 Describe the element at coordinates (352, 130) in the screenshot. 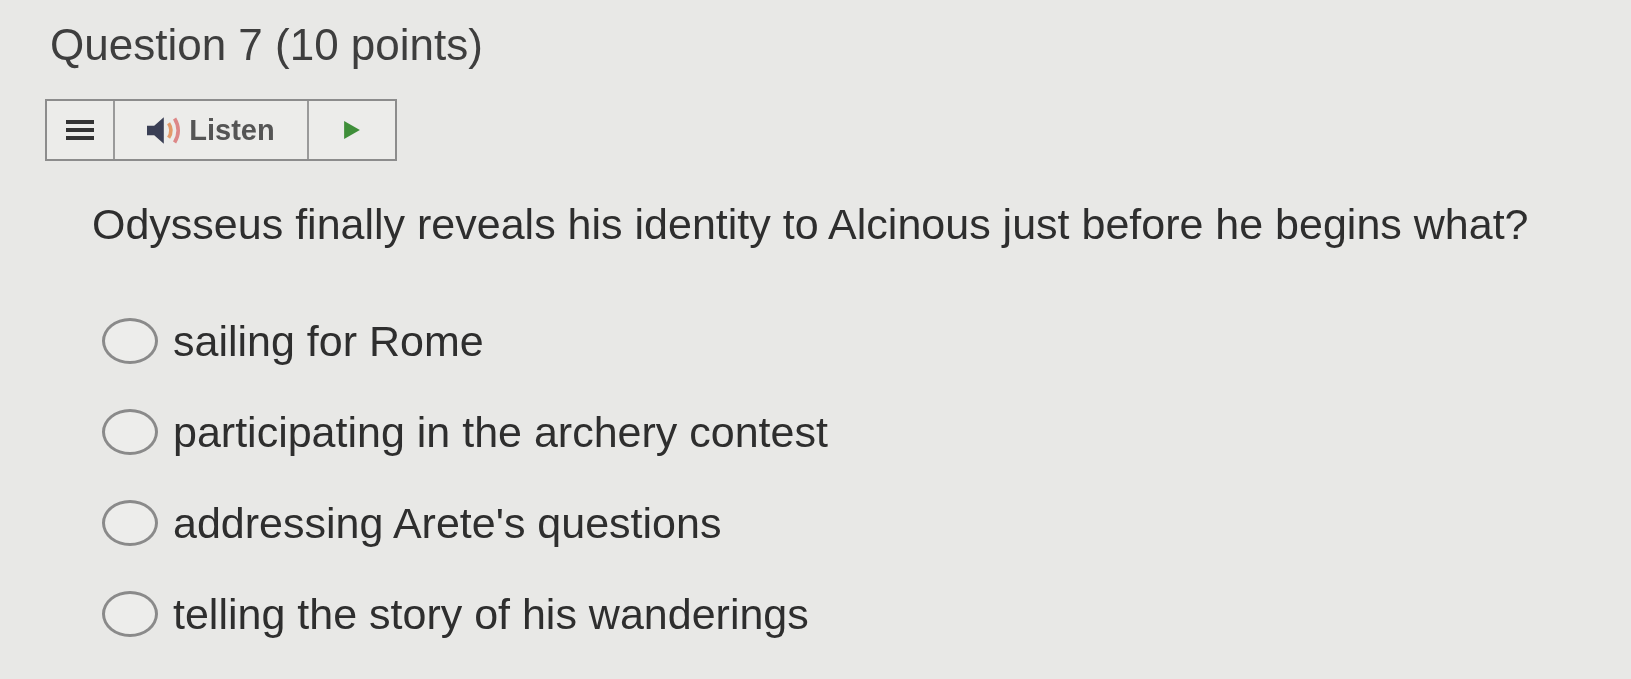

I see `play-icon` at that location.